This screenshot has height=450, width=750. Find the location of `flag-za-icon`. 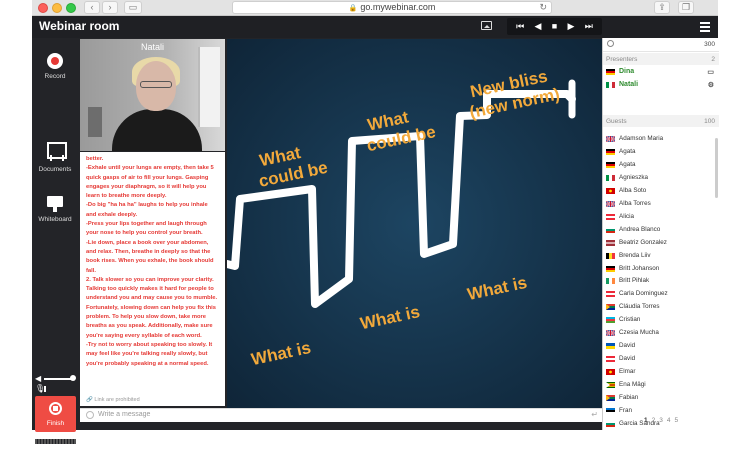

flag-za-icon is located at coordinates (610, 307).